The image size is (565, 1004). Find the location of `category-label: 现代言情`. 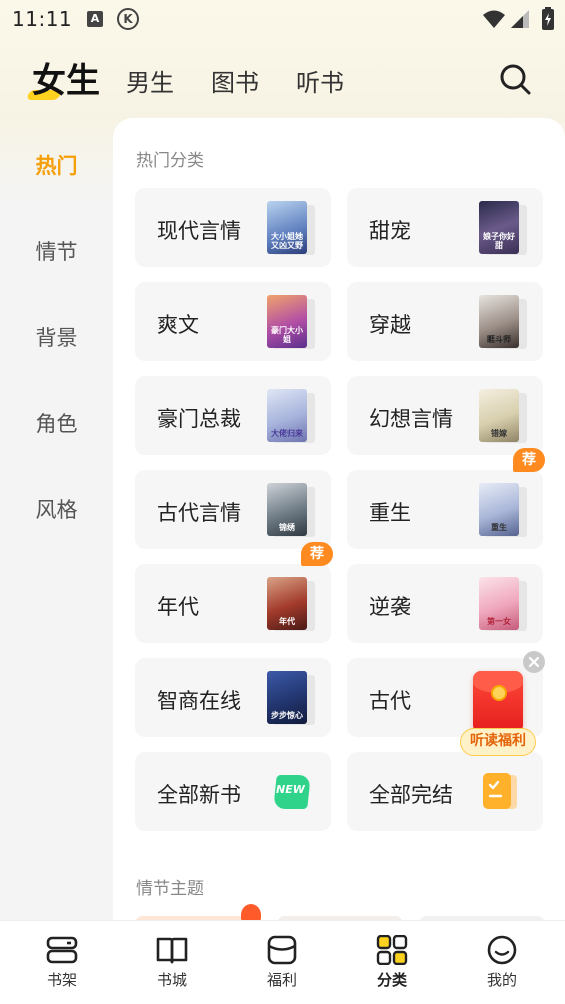

category-label: 现代言情 is located at coordinates (199, 231).